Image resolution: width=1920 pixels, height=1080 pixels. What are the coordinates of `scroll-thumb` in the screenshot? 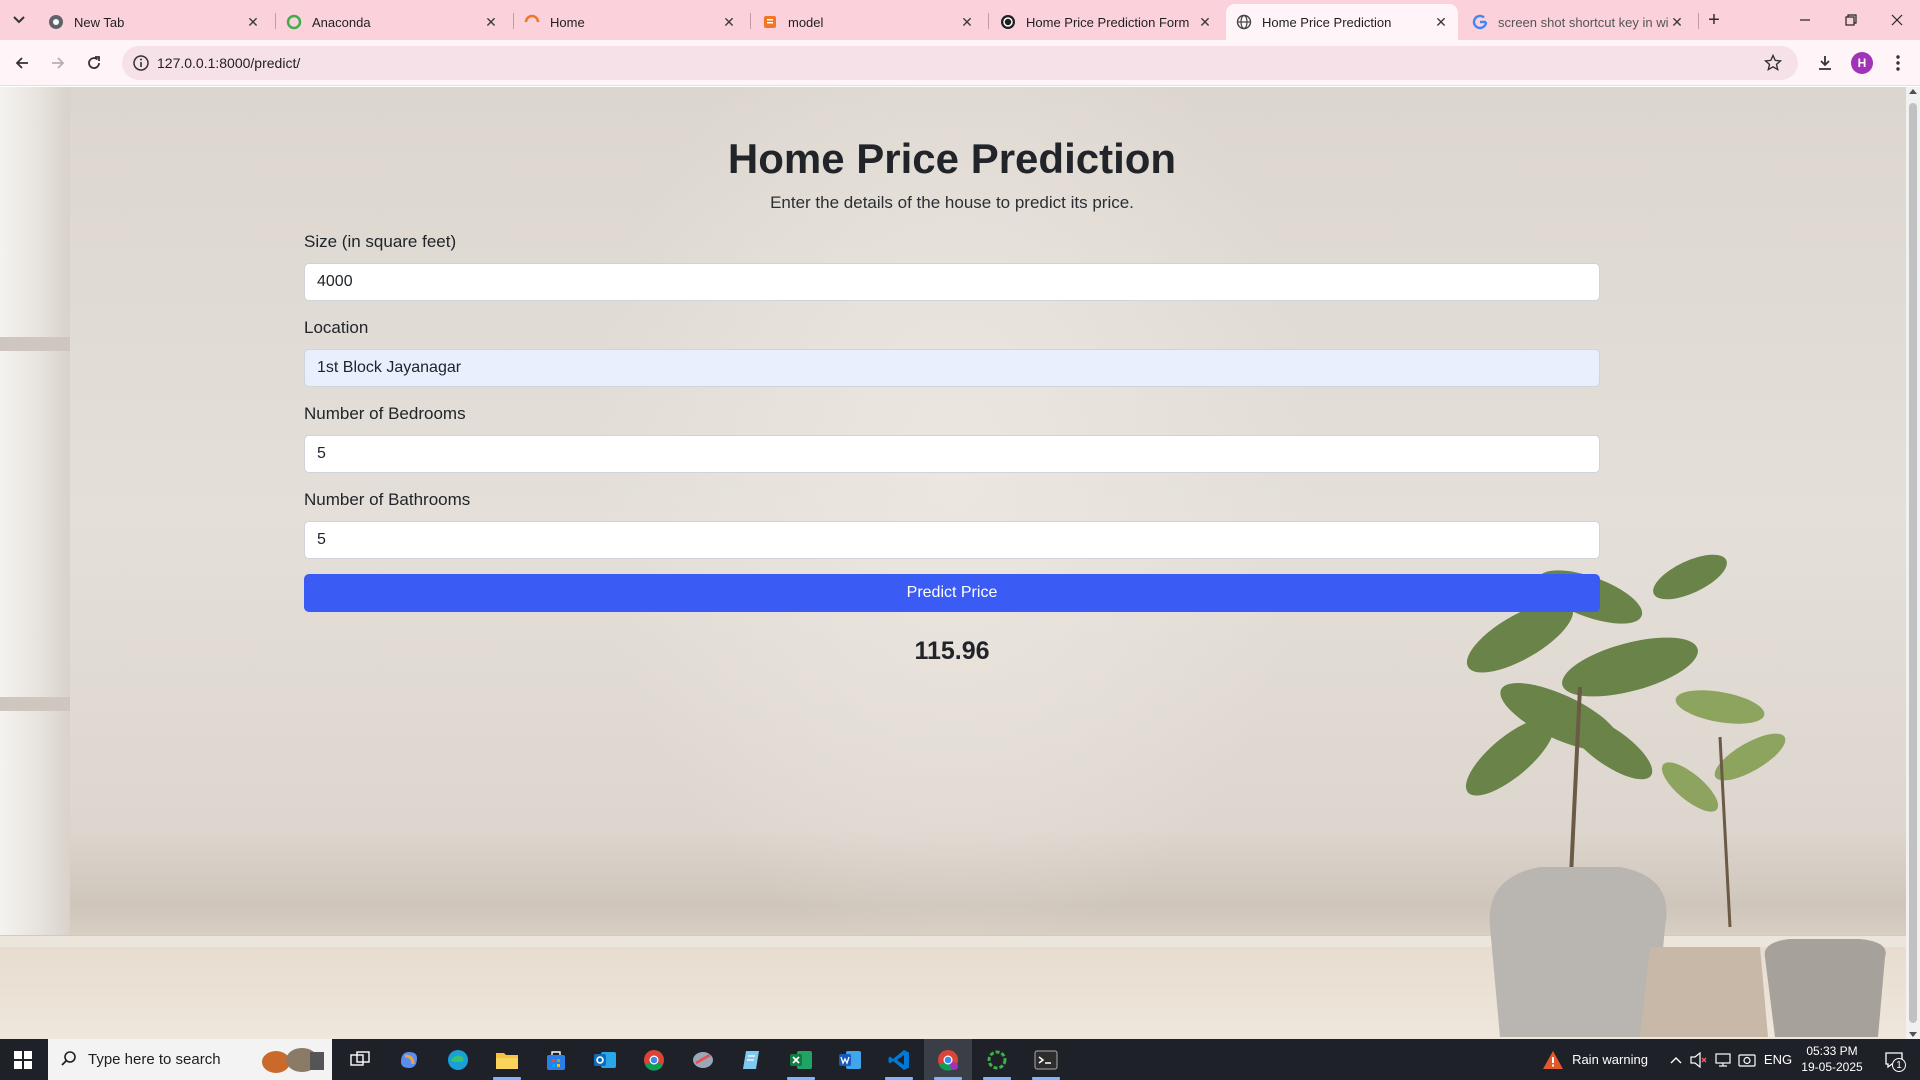 It's located at (1913, 563).